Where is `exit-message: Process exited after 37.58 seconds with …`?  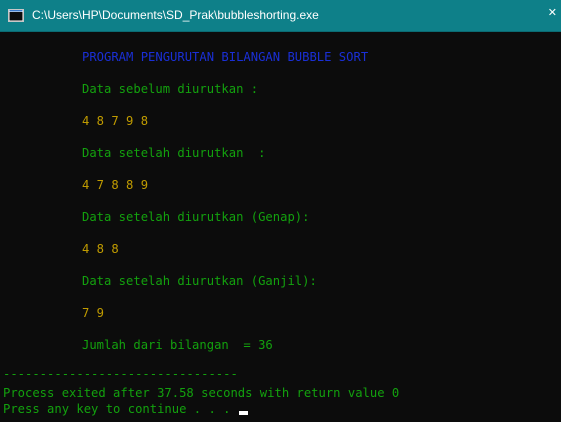 exit-message: Process exited after 37.58 seconds with … is located at coordinates (201, 393).